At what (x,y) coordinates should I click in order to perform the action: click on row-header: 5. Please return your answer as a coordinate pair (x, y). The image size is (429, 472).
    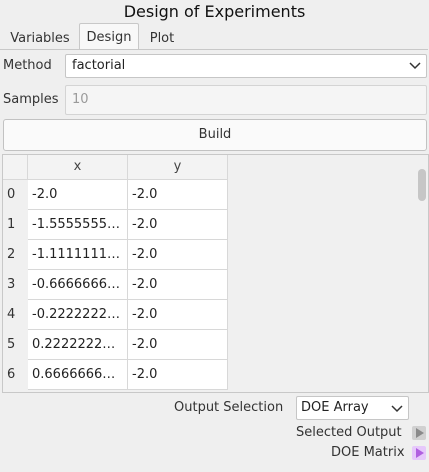
    Looking at the image, I should click on (15, 345).